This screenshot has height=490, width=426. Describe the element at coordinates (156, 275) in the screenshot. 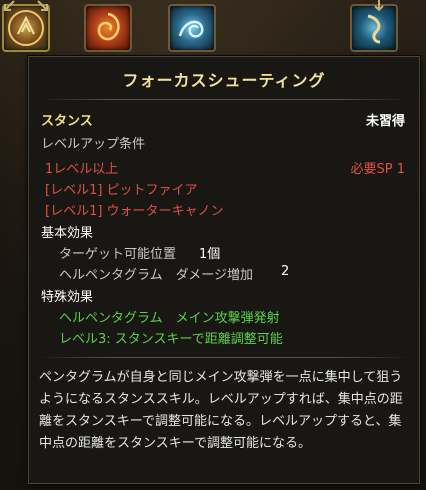

I see `pentagram-damage-label: ヘルペンタグラム ダメージ増加` at that location.